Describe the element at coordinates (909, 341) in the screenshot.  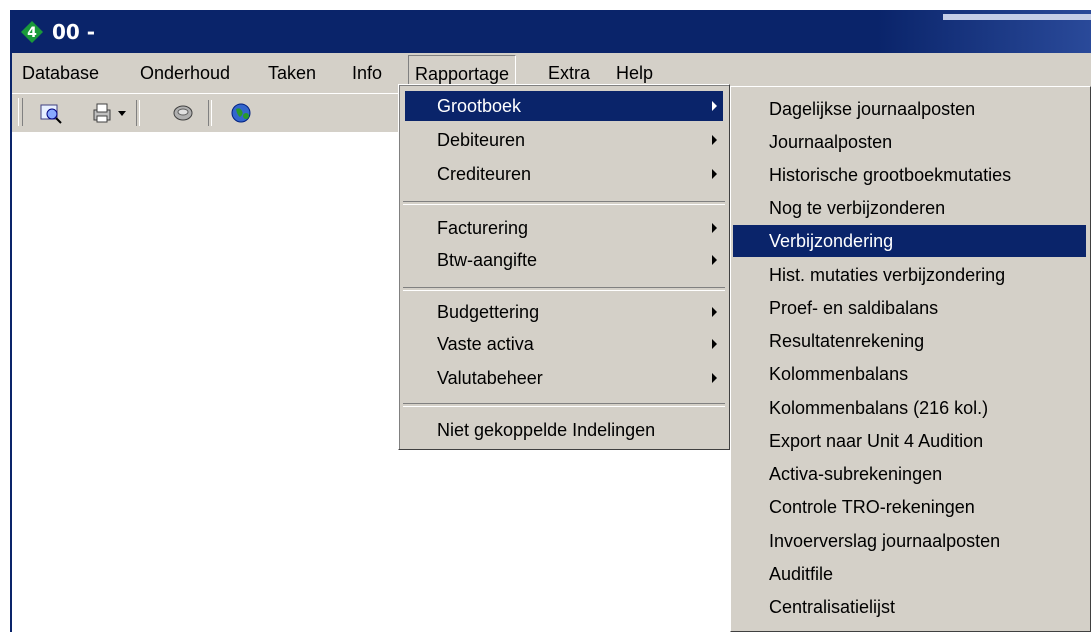
I see `submenu-item-resultatenrekening: Resultatenrekening` at that location.